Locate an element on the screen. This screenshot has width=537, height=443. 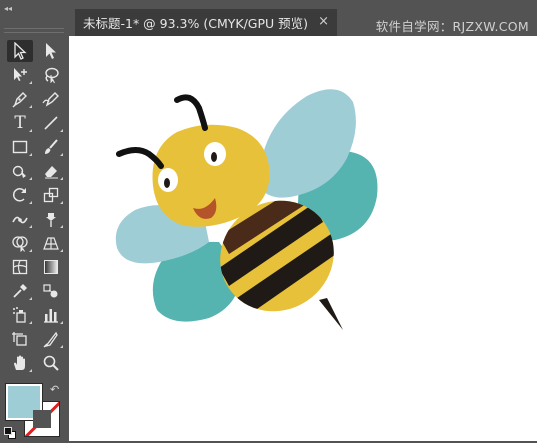
hand-tool-icon is located at coordinates (20, 363).